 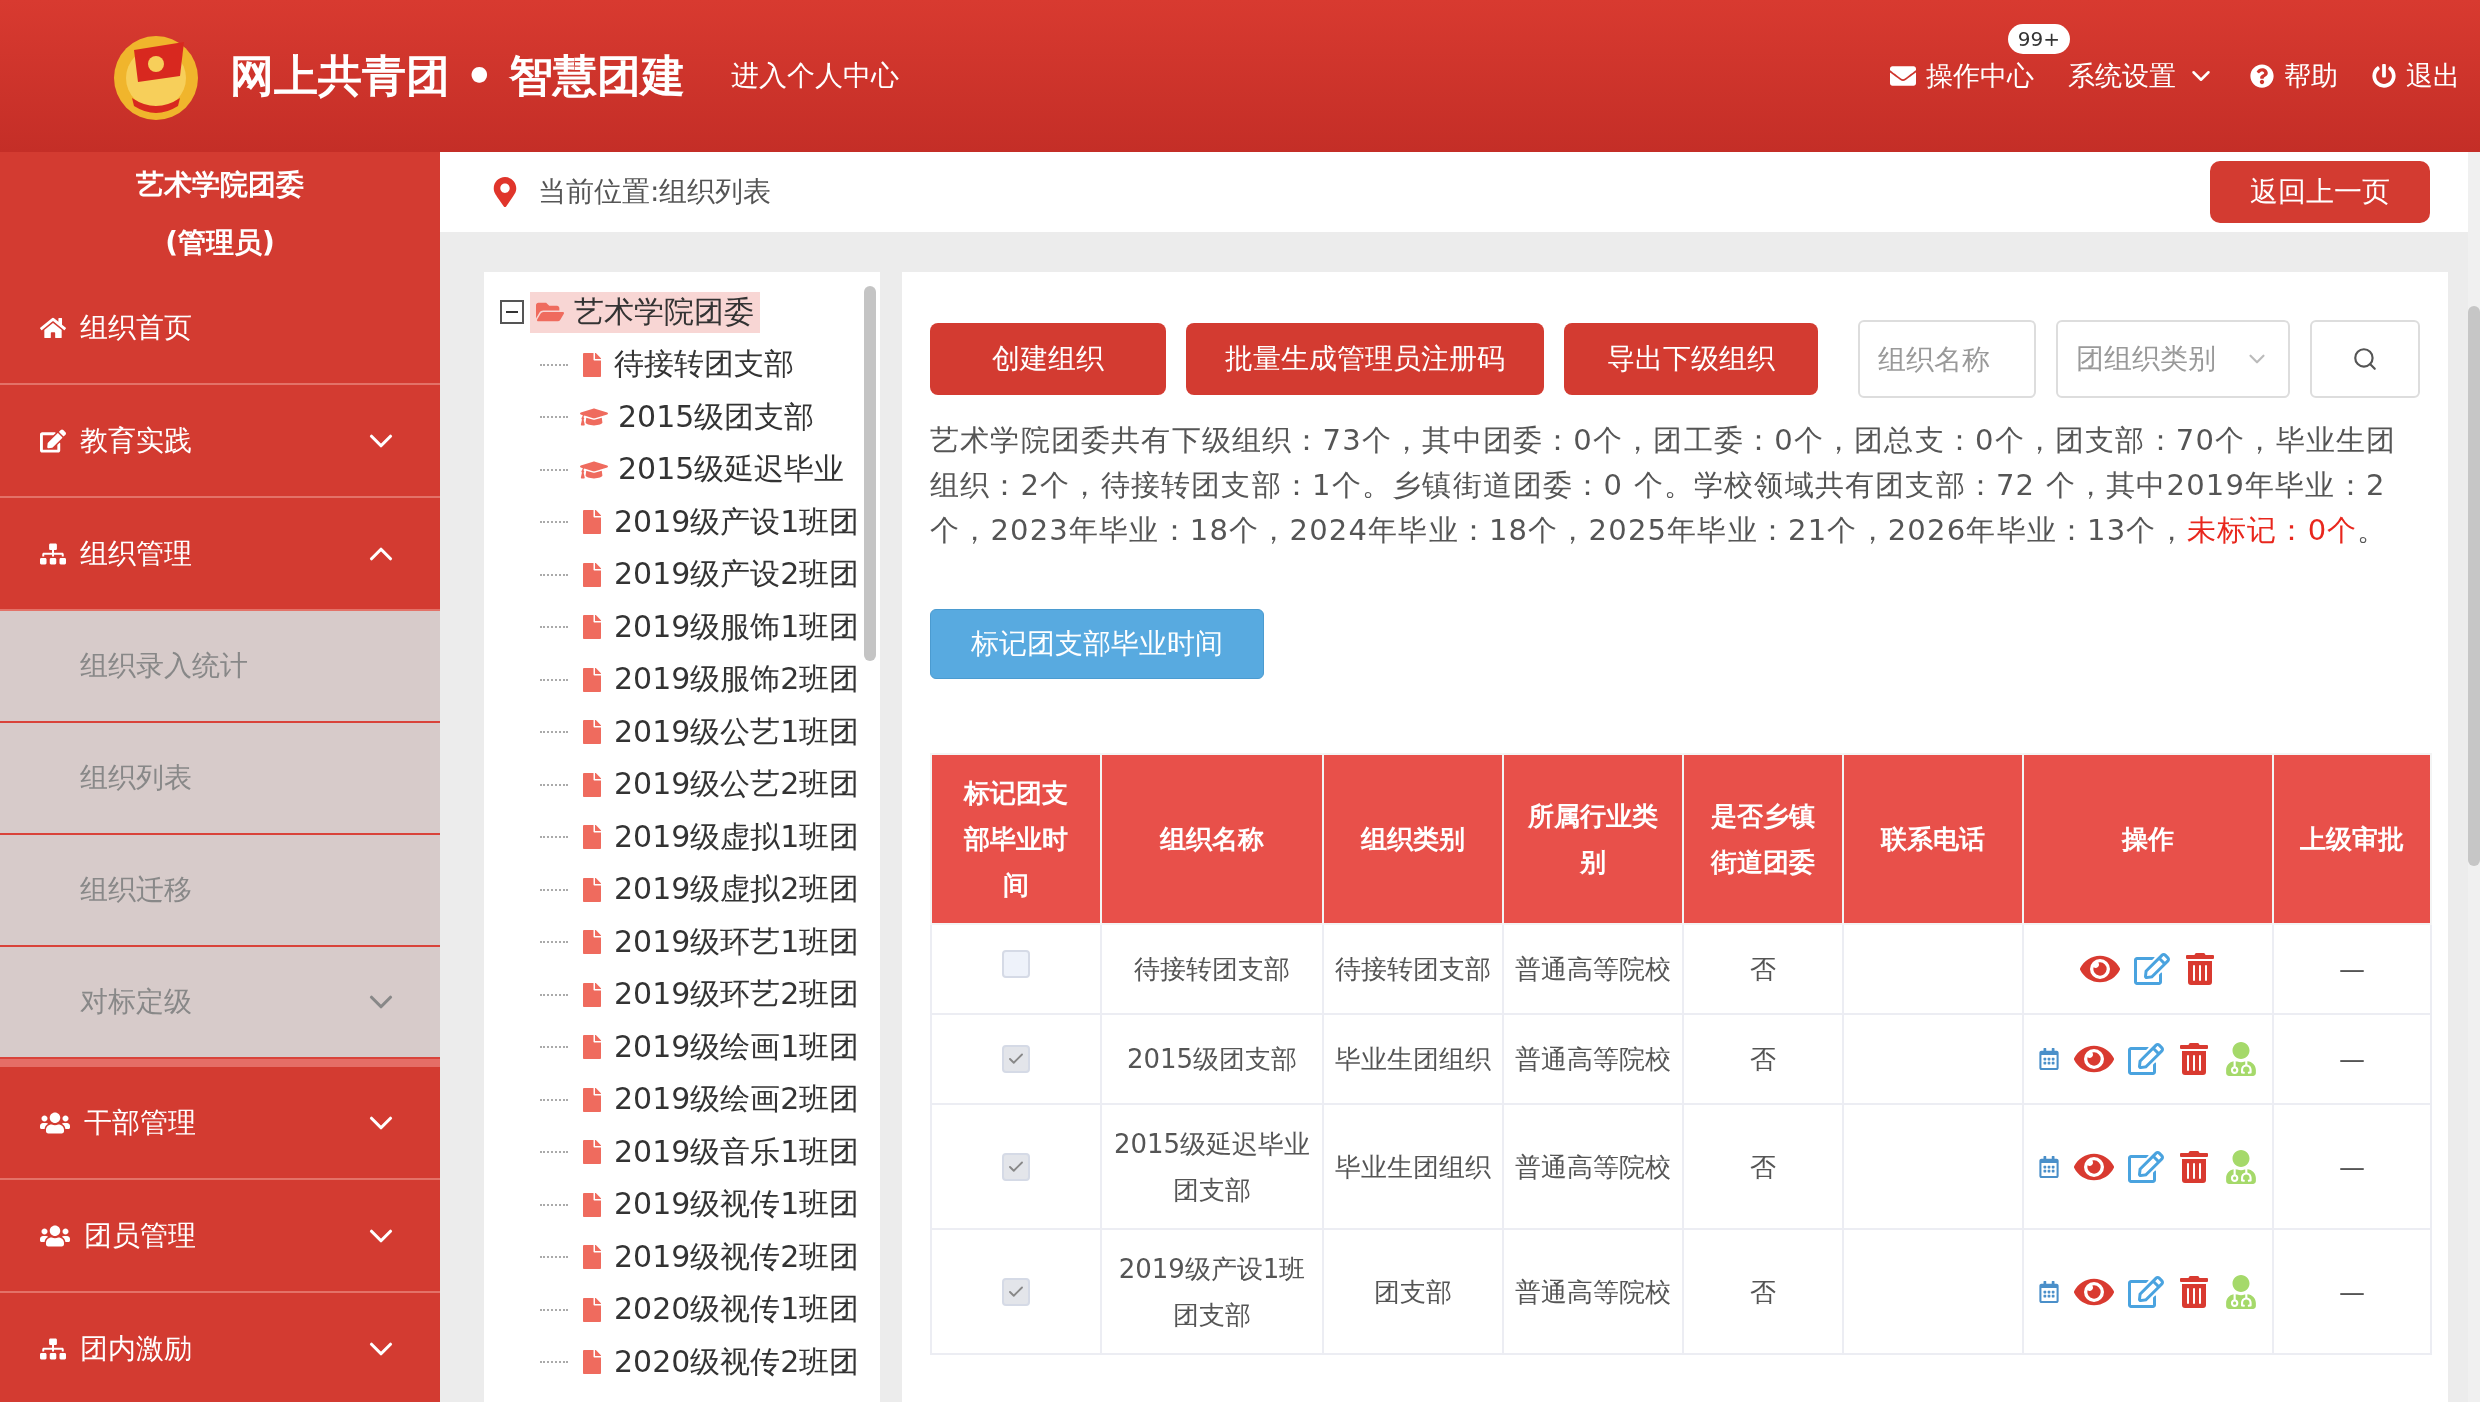 What do you see at coordinates (2352, 839) in the screenshot?
I see `column-header: 上级审批` at bounding box center [2352, 839].